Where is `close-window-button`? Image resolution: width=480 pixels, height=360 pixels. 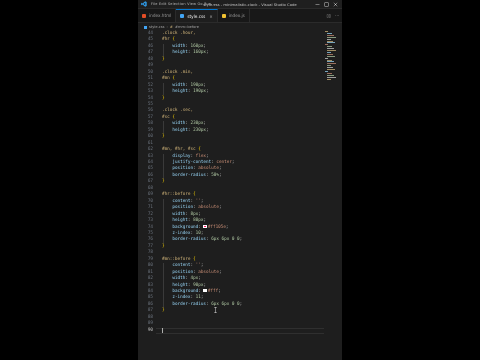
close-window-button is located at coordinates (335, 4).